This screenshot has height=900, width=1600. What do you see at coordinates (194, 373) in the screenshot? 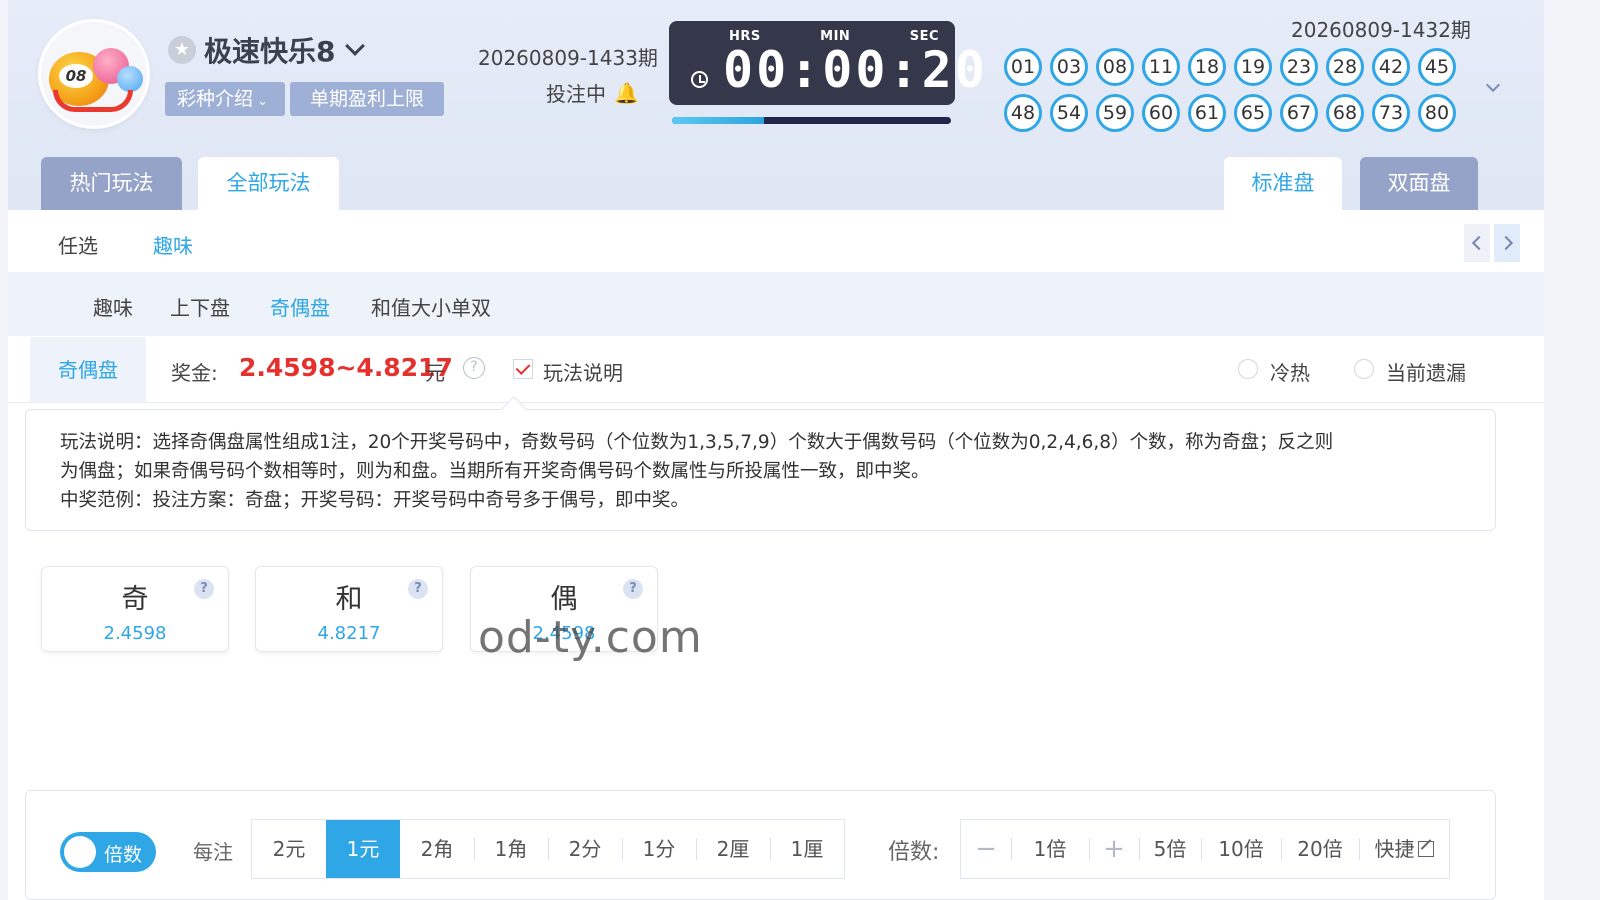
I see `prize-label: 奖金:` at bounding box center [194, 373].